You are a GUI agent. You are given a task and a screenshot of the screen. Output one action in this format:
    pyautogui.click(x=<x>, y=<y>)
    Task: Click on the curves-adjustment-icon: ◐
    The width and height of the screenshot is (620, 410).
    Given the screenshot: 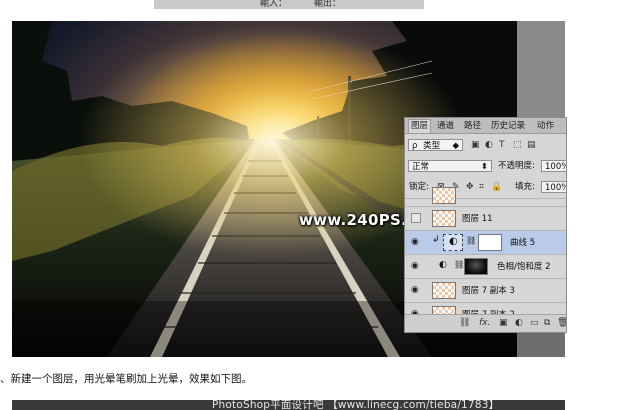 What is the action you would take?
    pyautogui.click(x=453, y=242)
    